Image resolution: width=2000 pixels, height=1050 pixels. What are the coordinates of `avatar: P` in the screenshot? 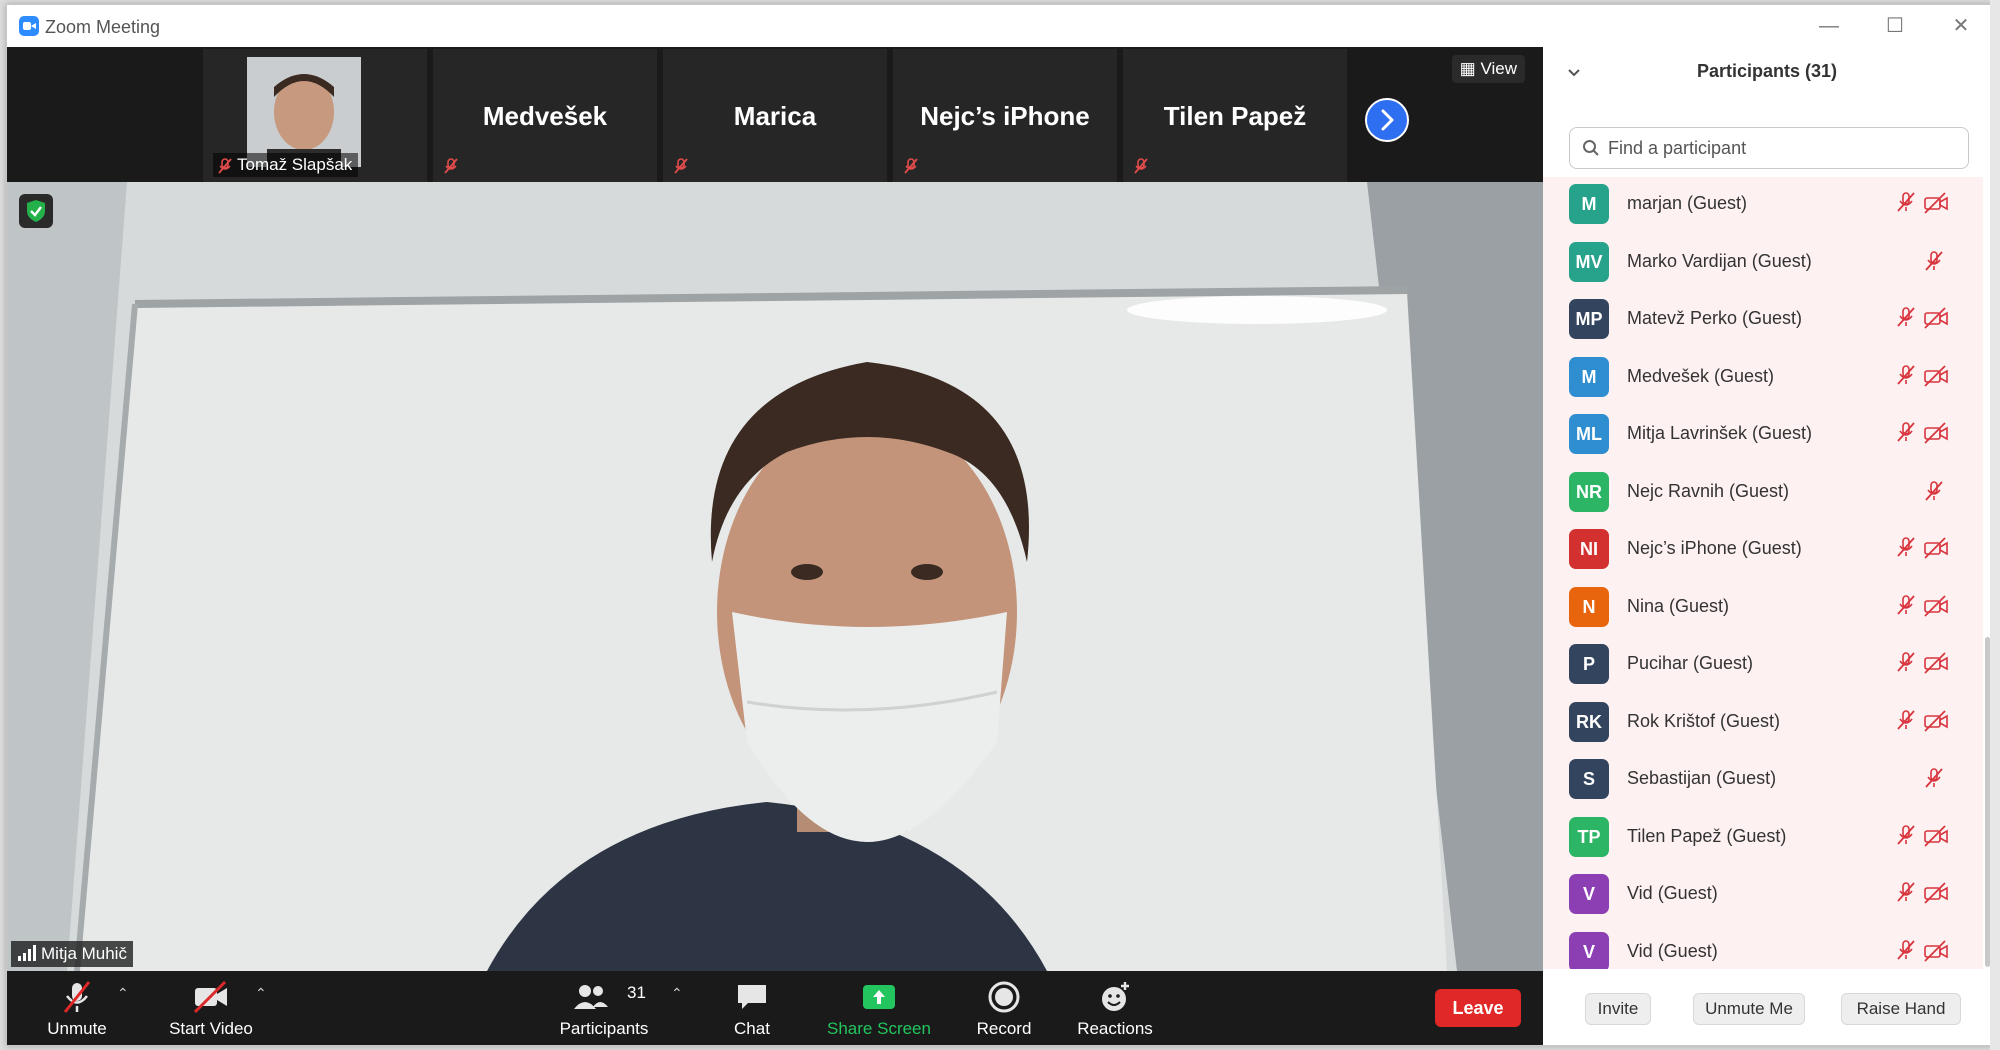 It's located at (1589, 664).